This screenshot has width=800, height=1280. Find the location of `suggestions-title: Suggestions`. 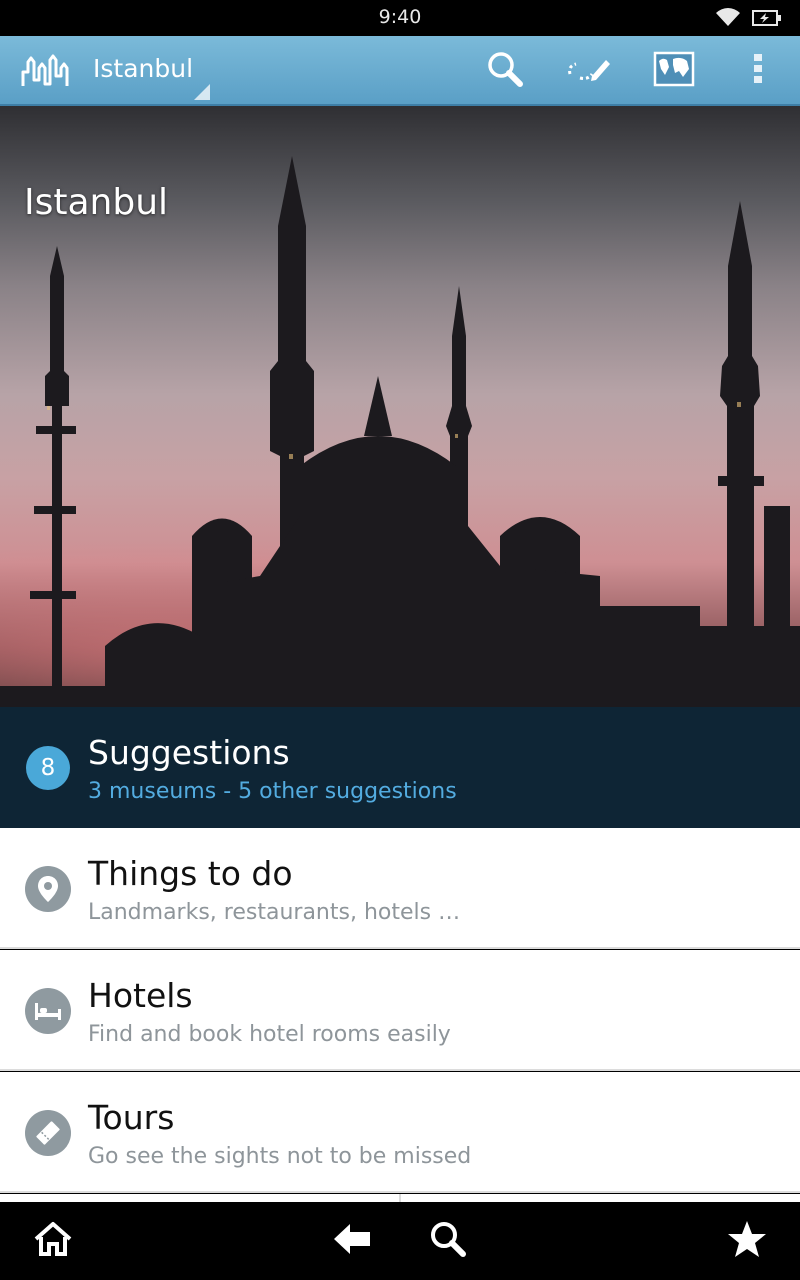

suggestions-title: Suggestions is located at coordinates (189, 752).